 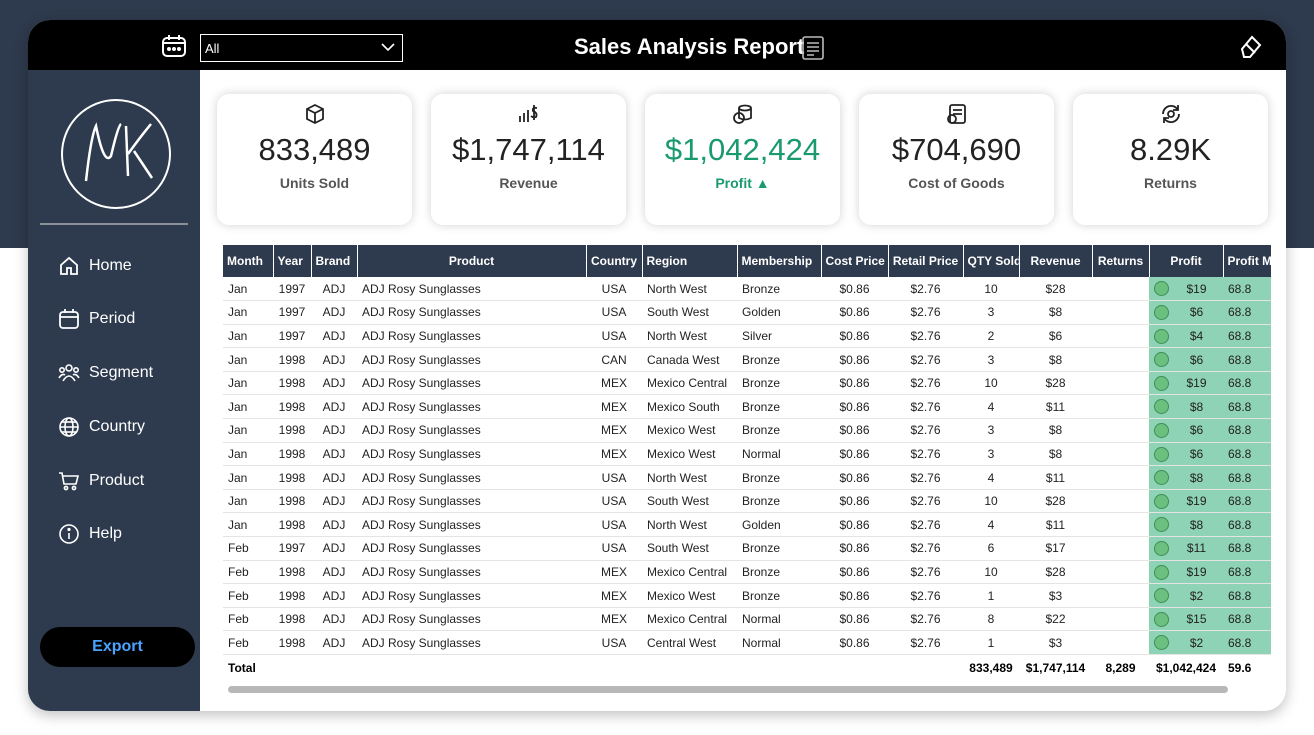 I want to click on sidebar-item-home: Home, so click(x=95, y=266).